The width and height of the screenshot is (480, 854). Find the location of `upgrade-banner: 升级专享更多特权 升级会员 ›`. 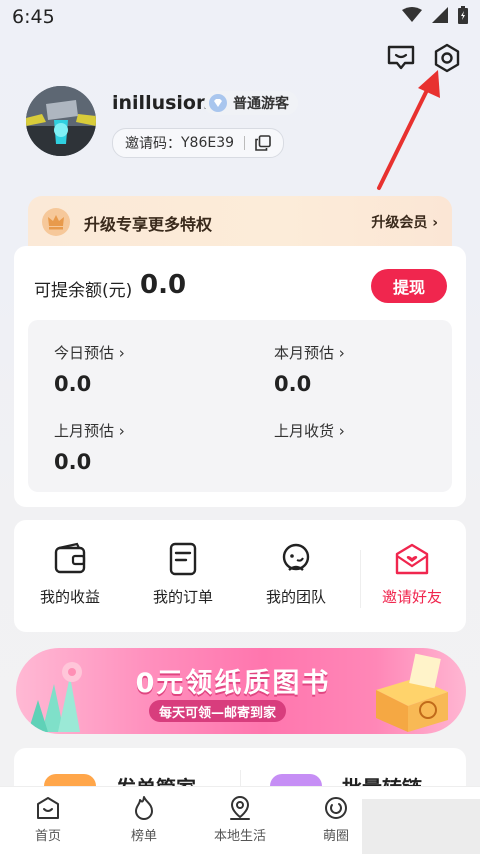

upgrade-banner: 升级专享更多特权 升级会员 › is located at coordinates (240, 222).